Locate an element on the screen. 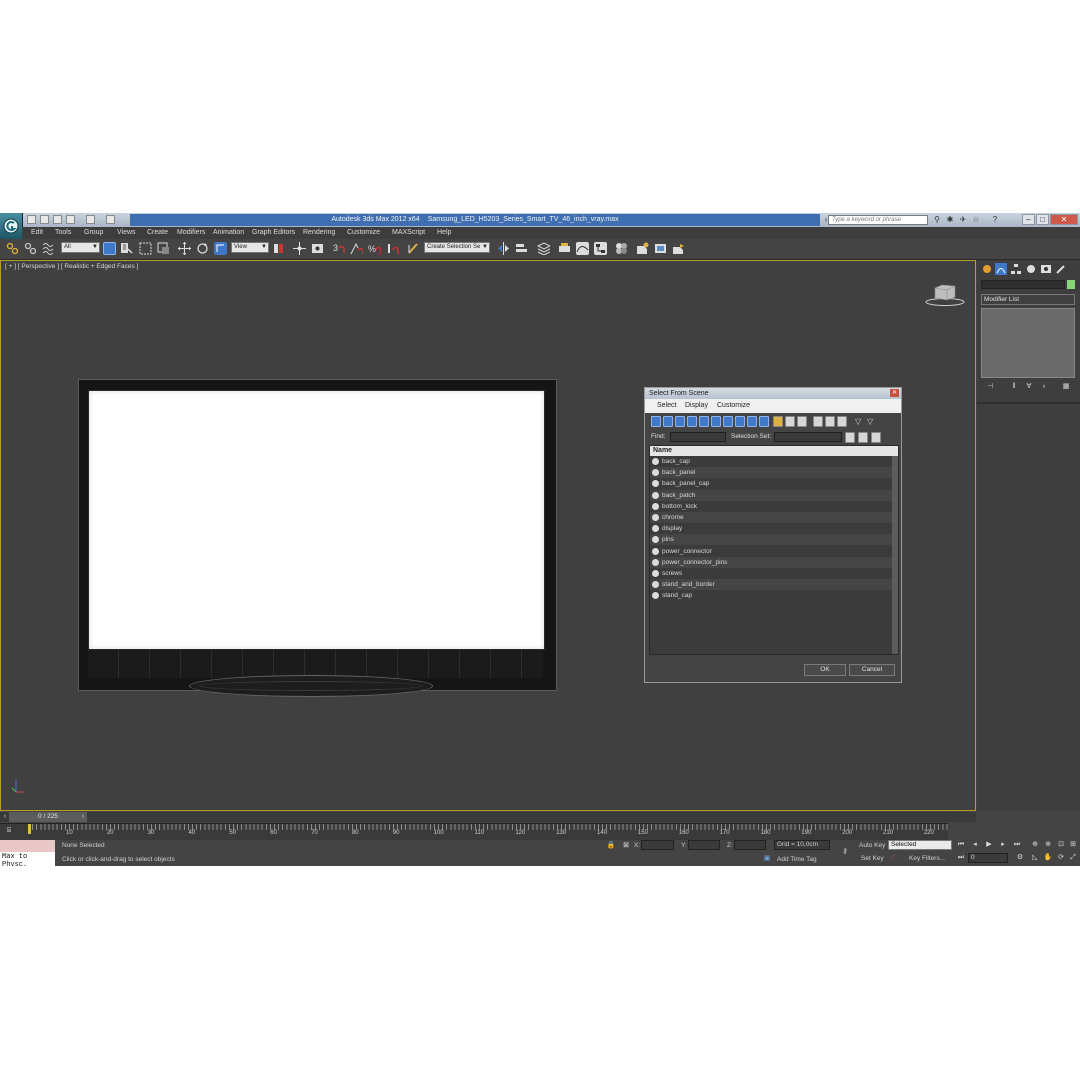  layer-manager-icon is located at coordinates (543, 248).